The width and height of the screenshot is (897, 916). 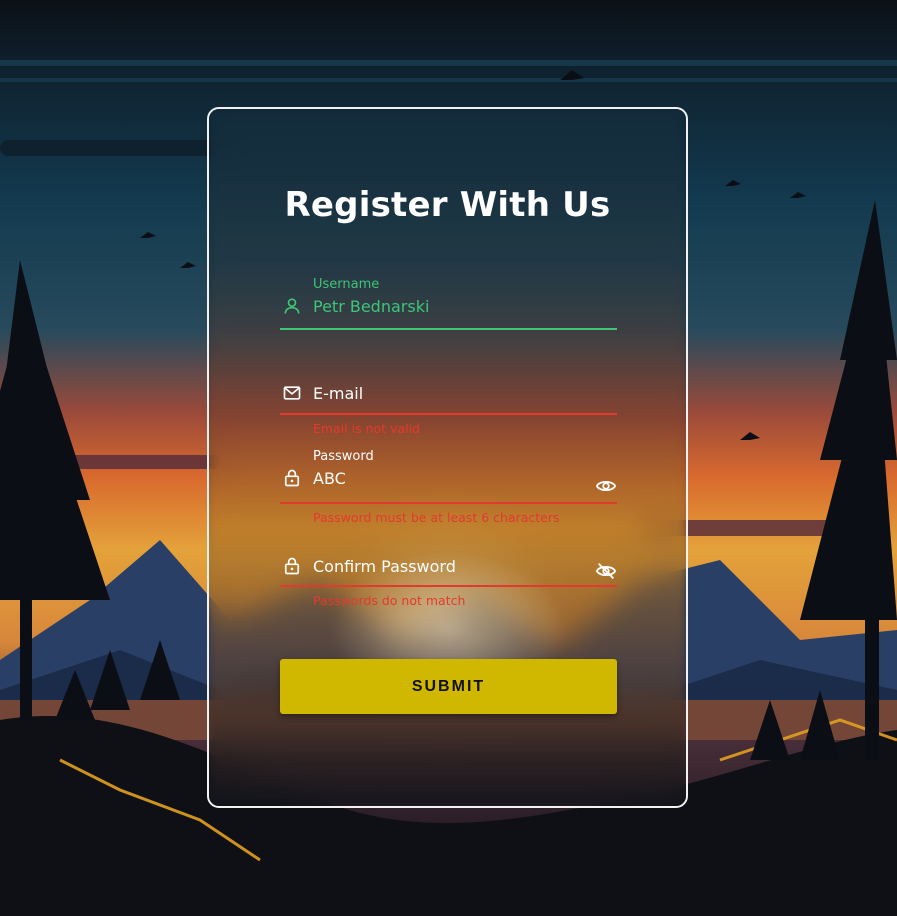 What do you see at coordinates (448, 404) in the screenshot?
I see `email-field: E-mail Email is not valid` at bounding box center [448, 404].